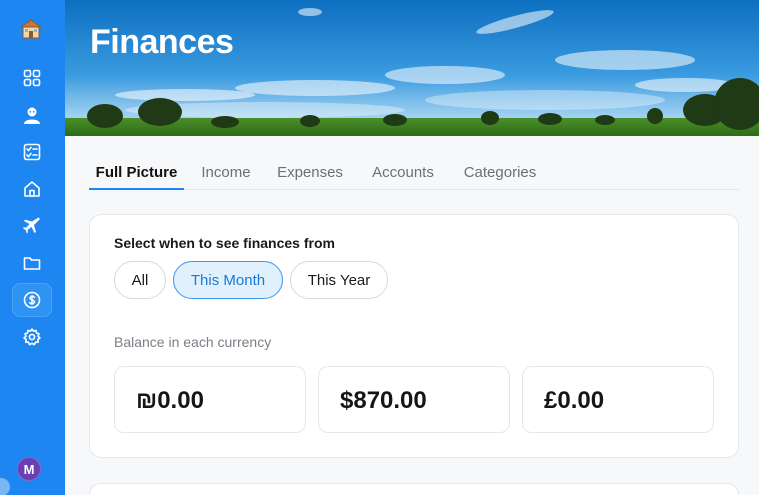 Image resolution: width=759 pixels, height=495 pixels. I want to click on period-chip-all: All, so click(140, 280).